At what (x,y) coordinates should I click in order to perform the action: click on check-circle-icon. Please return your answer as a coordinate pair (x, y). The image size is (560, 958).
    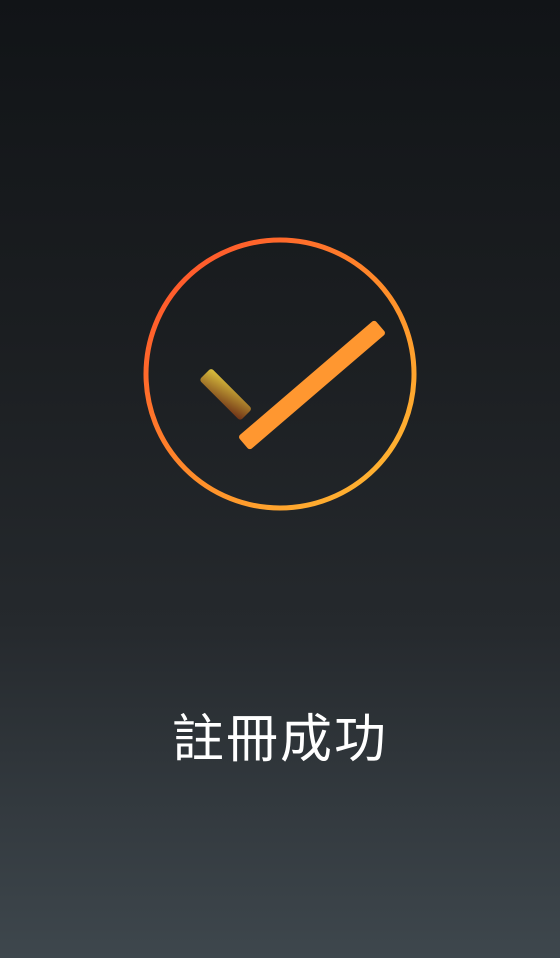
    Looking at the image, I should click on (280, 374).